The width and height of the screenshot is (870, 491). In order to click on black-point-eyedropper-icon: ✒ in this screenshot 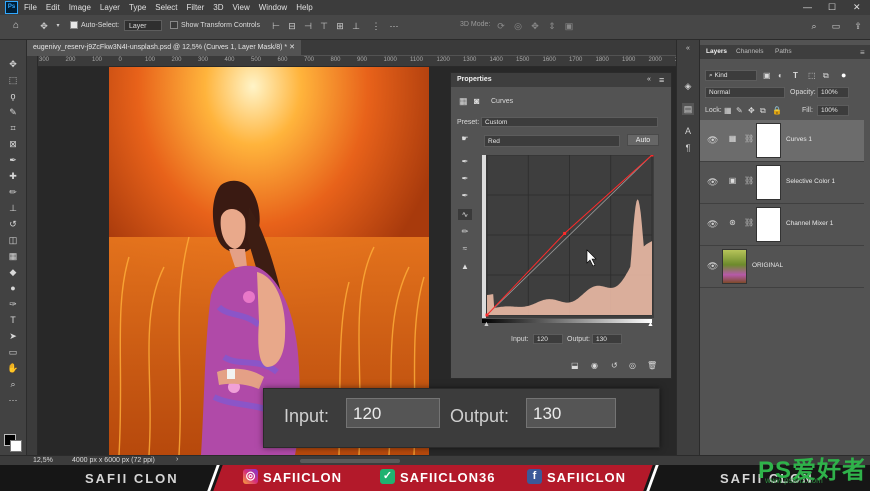, I will do `click(465, 161)`.